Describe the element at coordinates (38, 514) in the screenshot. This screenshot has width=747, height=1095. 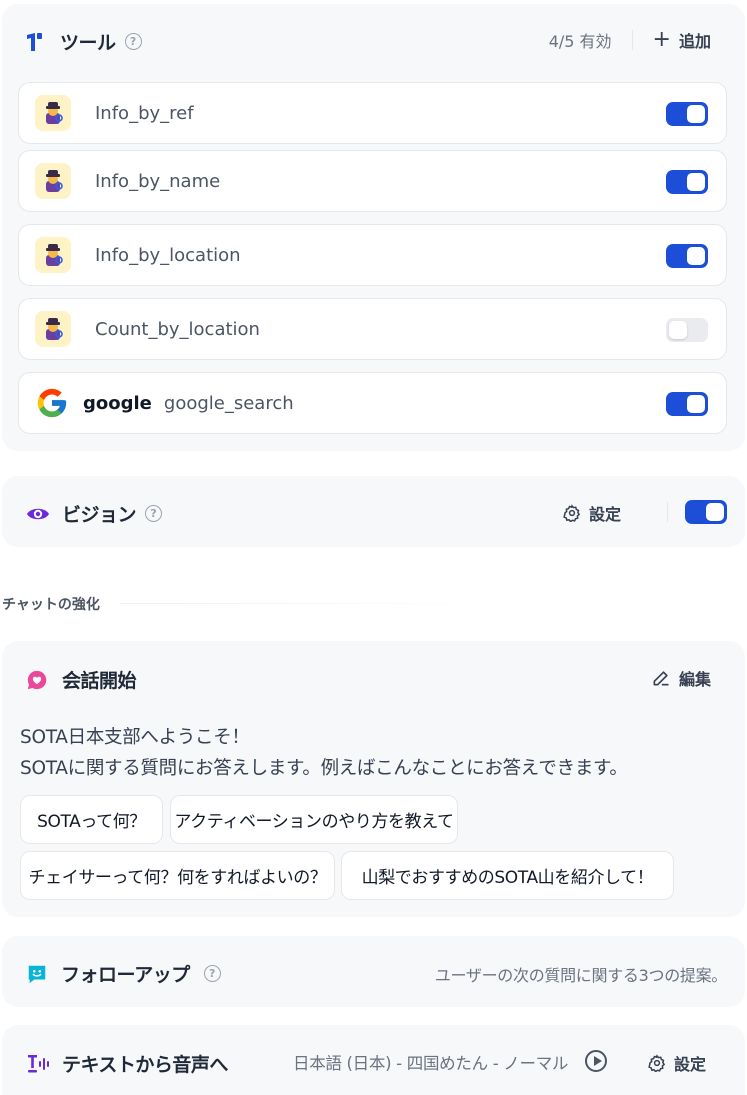
I see `eye-icon` at that location.